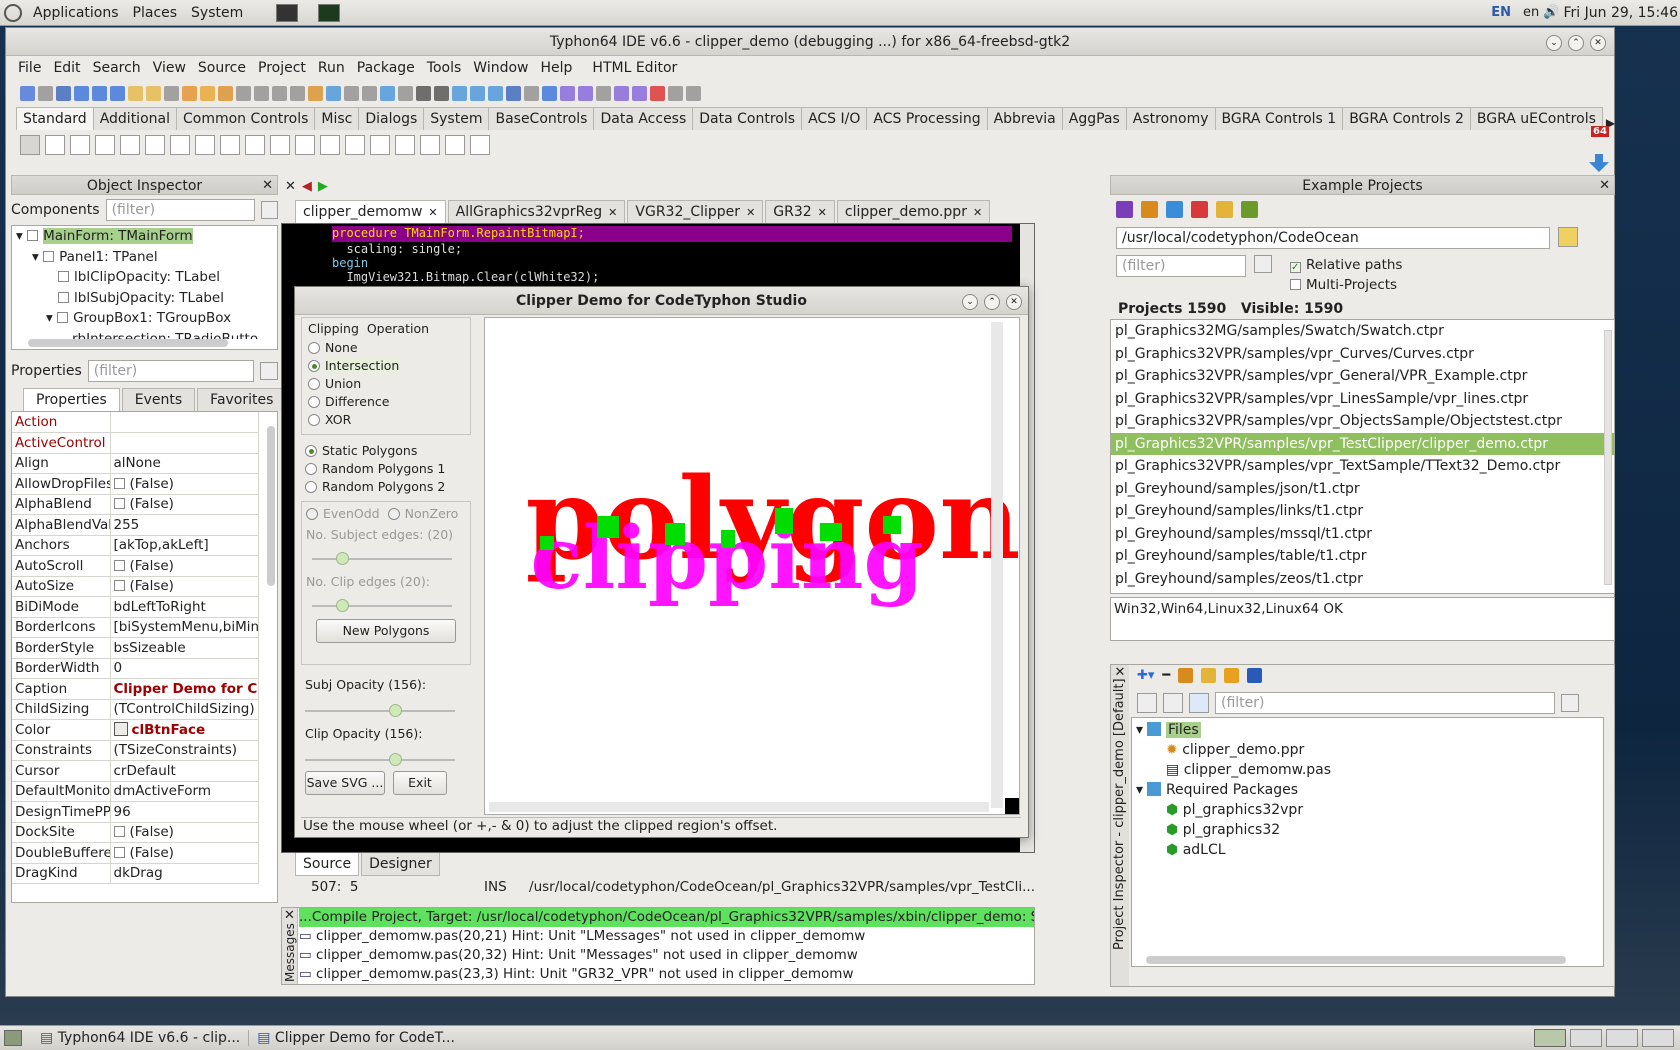  Describe the element at coordinates (184, 750) in the screenshot. I see `property-value: (TSizeConstraints)` at that location.